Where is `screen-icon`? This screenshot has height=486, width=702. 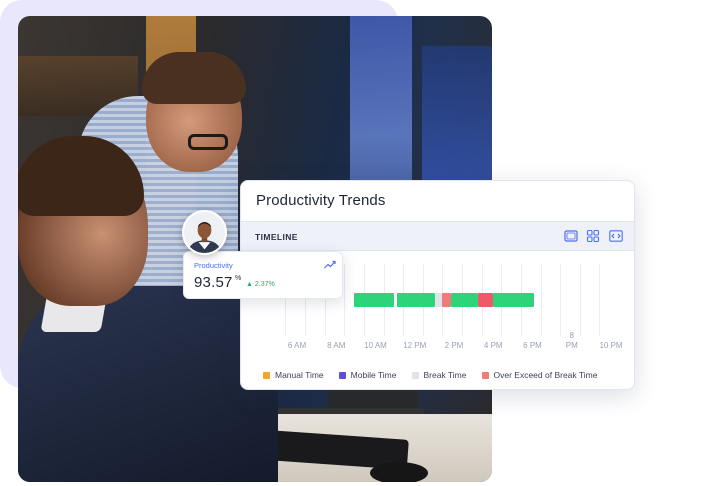
screen-icon is located at coordinates (571, 236).